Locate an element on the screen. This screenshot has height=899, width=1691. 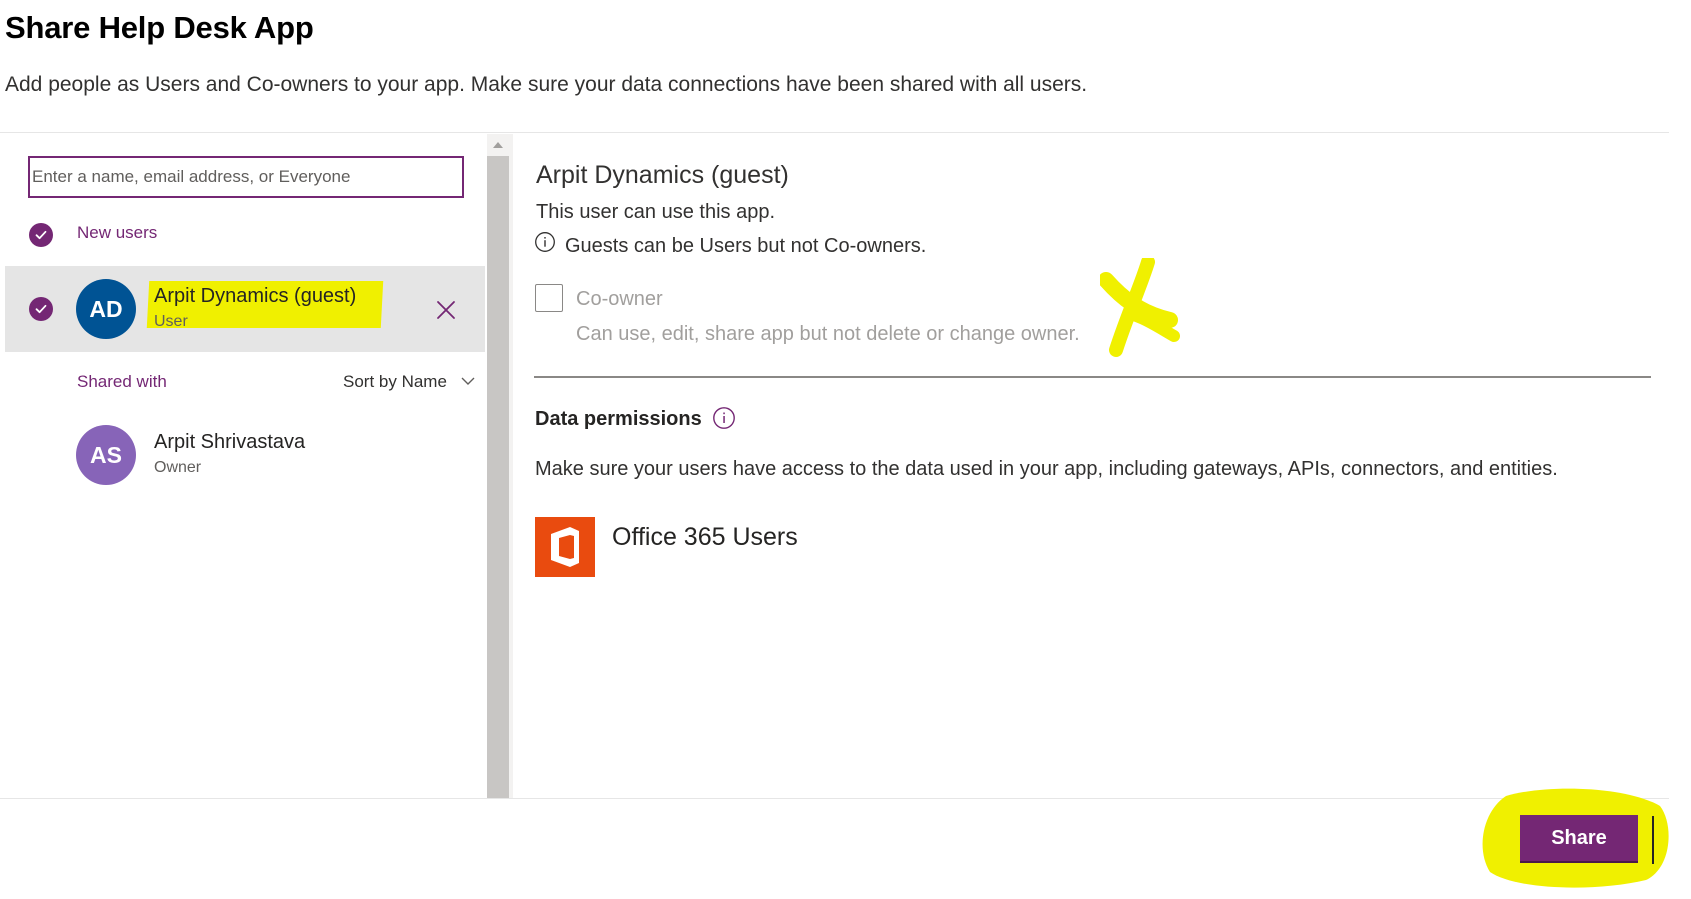
new-users-label: New users is located at coordinates (117, 232).